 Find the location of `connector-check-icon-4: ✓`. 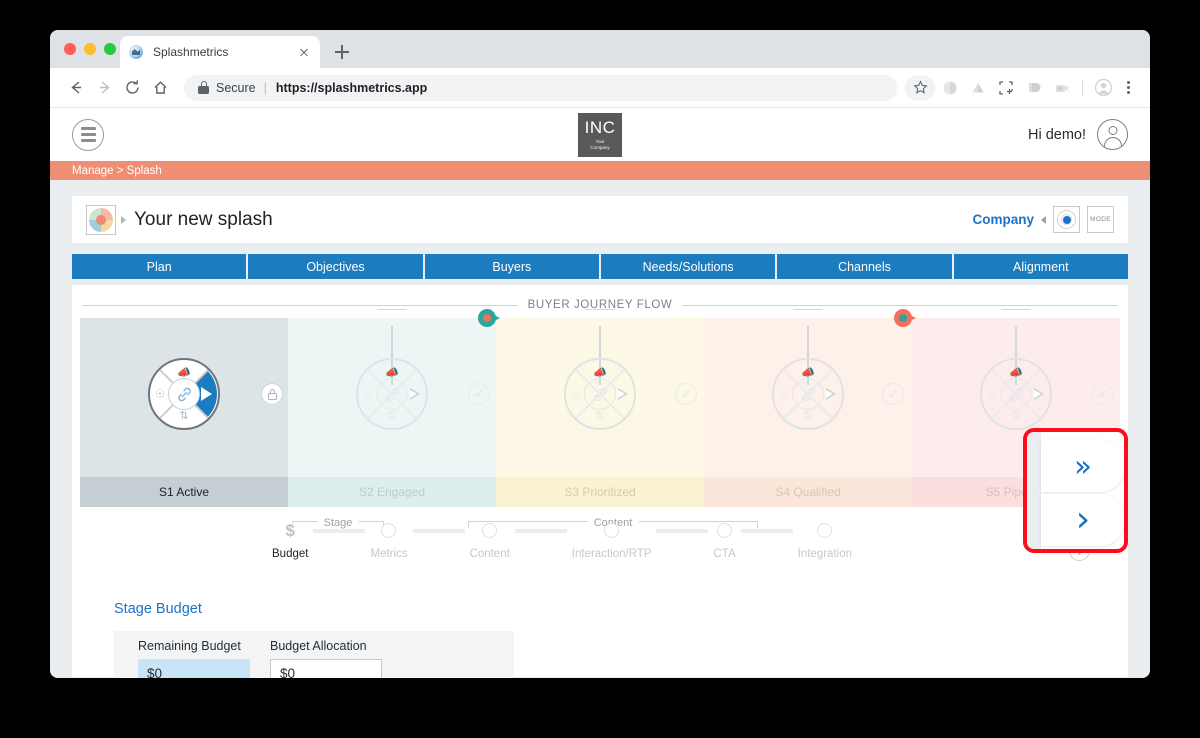

connector-check-icon-4: ✓ is located at coordinates (1103, 394).